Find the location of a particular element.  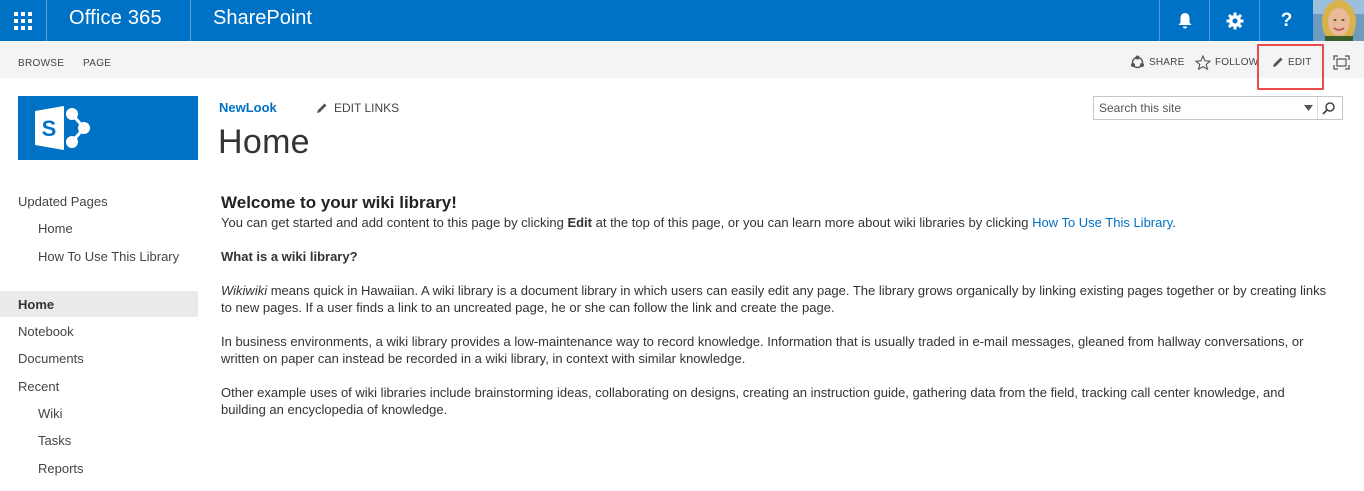

fullscreen-icon is located at coordinates (1341, 62).